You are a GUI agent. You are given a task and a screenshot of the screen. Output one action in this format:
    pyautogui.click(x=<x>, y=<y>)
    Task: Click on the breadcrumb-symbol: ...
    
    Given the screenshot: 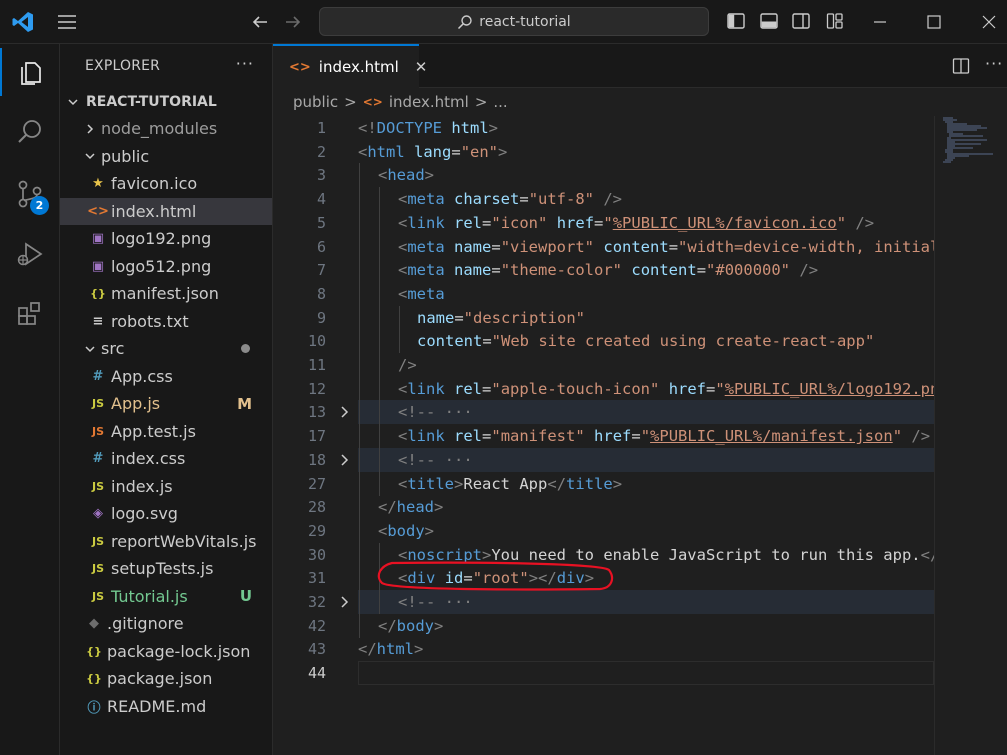 What is the action you would take?
    pyautogui.click(x=500, y=102)
    